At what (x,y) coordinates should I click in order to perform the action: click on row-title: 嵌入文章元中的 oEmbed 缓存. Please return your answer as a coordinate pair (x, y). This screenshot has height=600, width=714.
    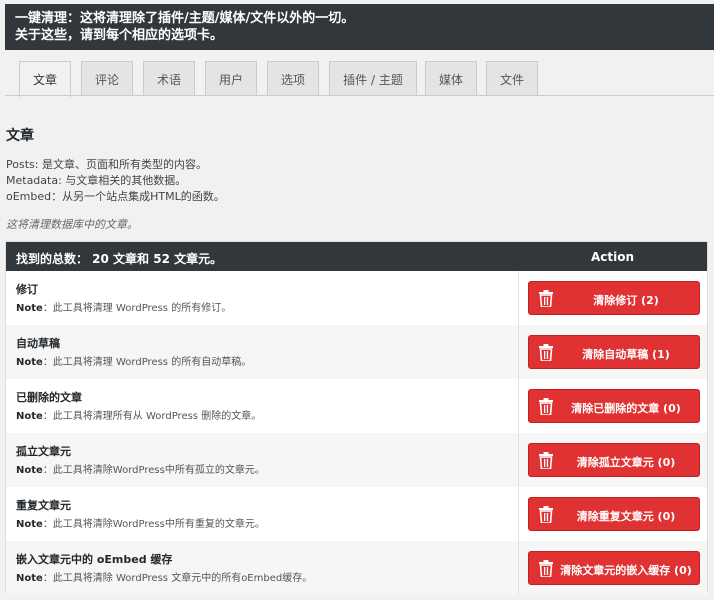
    Looking at the image, I should click on (94, 559).